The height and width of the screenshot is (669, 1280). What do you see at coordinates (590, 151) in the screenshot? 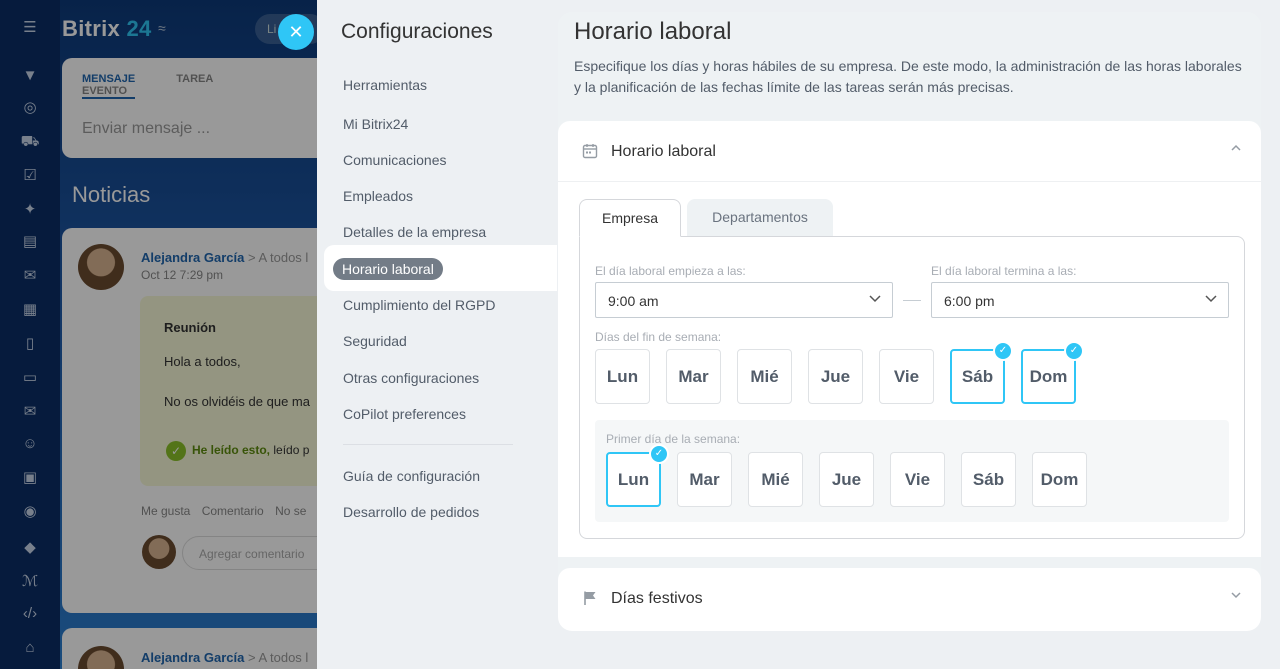
I see `calendar-icon` at bounding box center [590, 151].